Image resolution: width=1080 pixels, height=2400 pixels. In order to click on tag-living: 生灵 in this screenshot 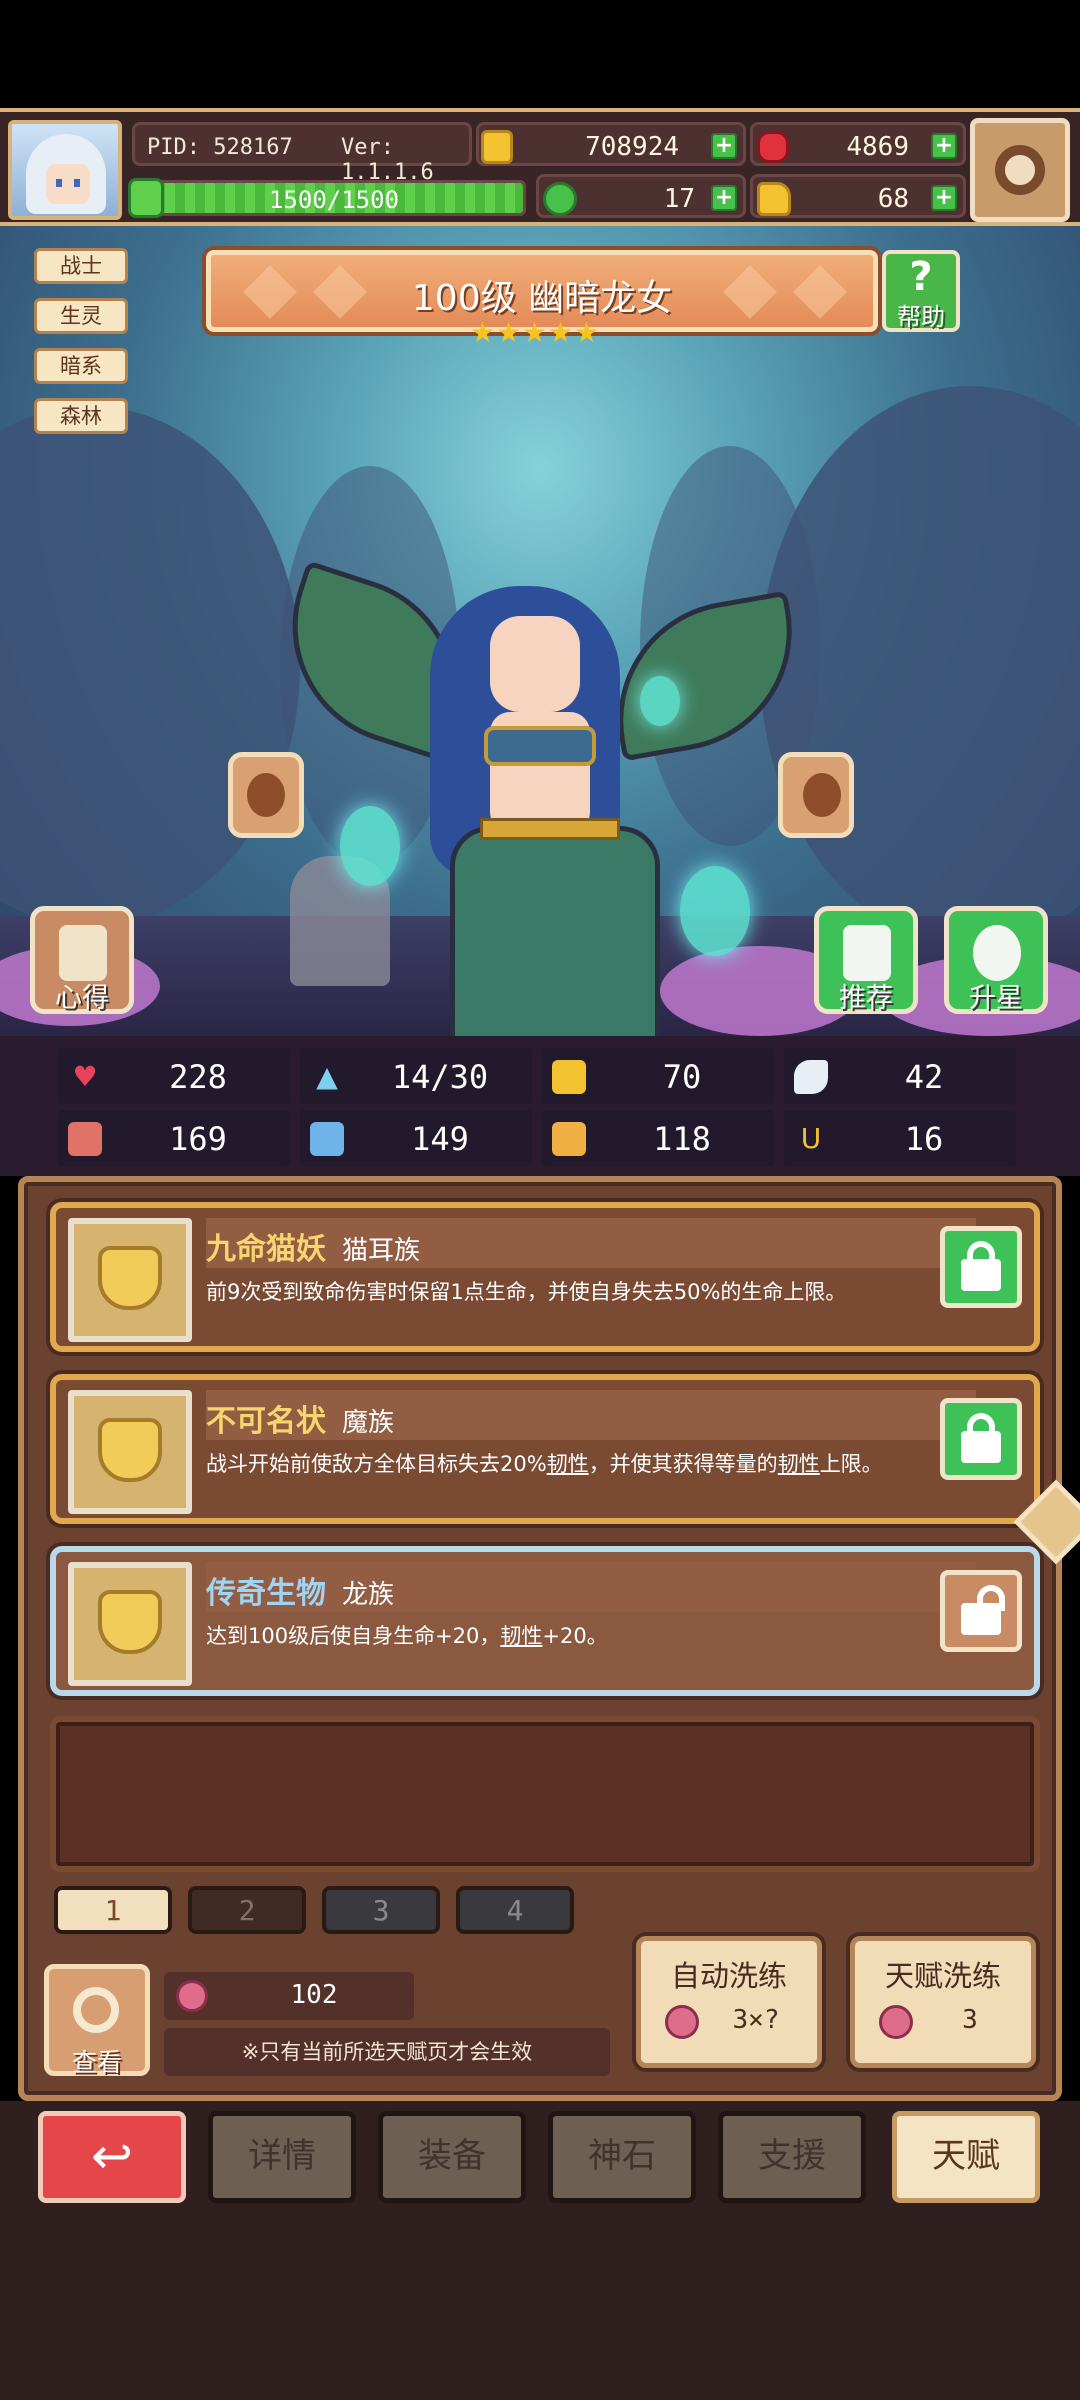, I will do `click(81, 316)`.